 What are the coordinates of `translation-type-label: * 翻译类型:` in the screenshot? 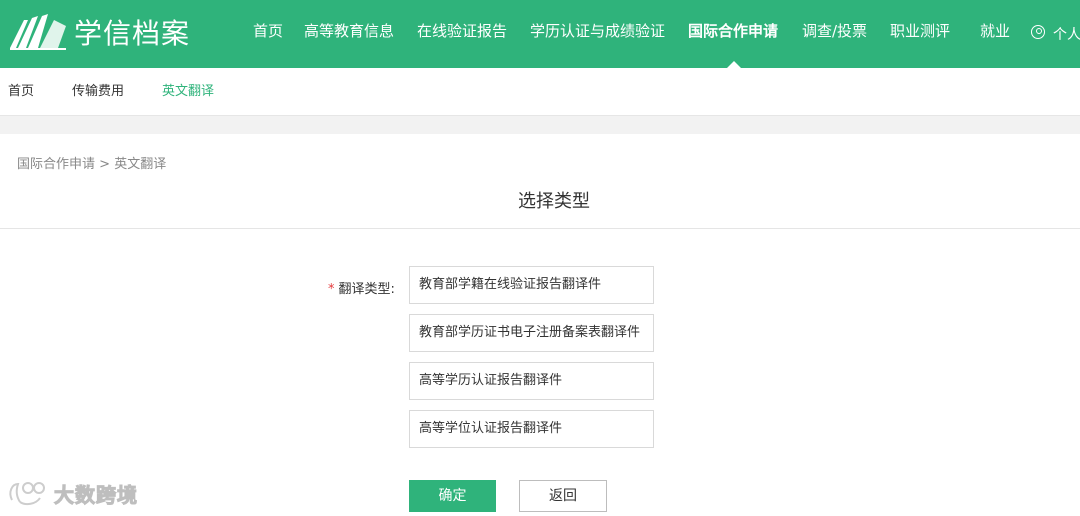 It's located at (361, 287).